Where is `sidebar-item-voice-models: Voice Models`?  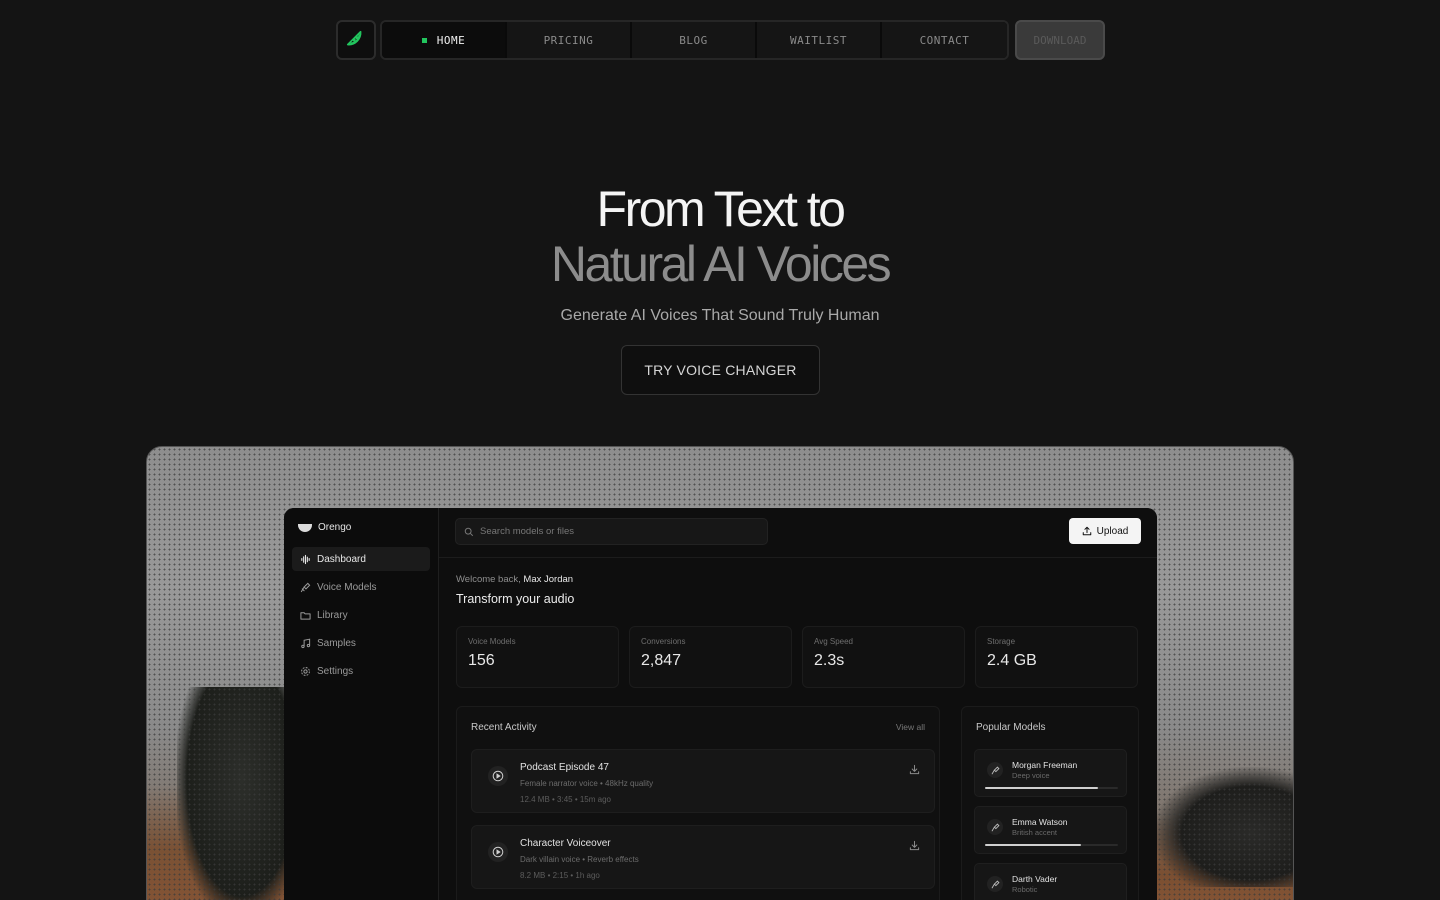 sidebar-item-voice-models: Voice Models is located at coordinates (361, 587).